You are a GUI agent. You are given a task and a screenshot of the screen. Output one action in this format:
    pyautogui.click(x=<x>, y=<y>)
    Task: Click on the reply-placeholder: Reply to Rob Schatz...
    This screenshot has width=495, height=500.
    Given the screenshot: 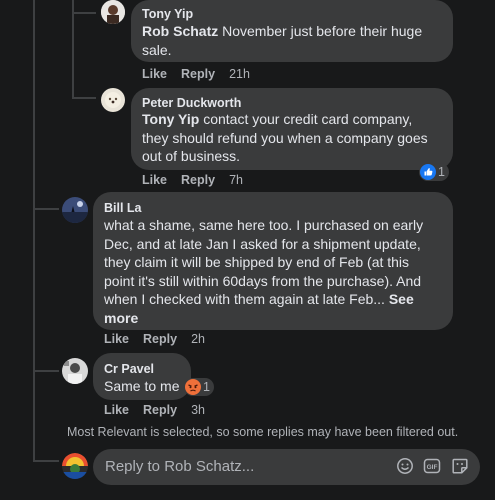 What is the action you would take?
    pyautogui.click(x=180, y=466)
    